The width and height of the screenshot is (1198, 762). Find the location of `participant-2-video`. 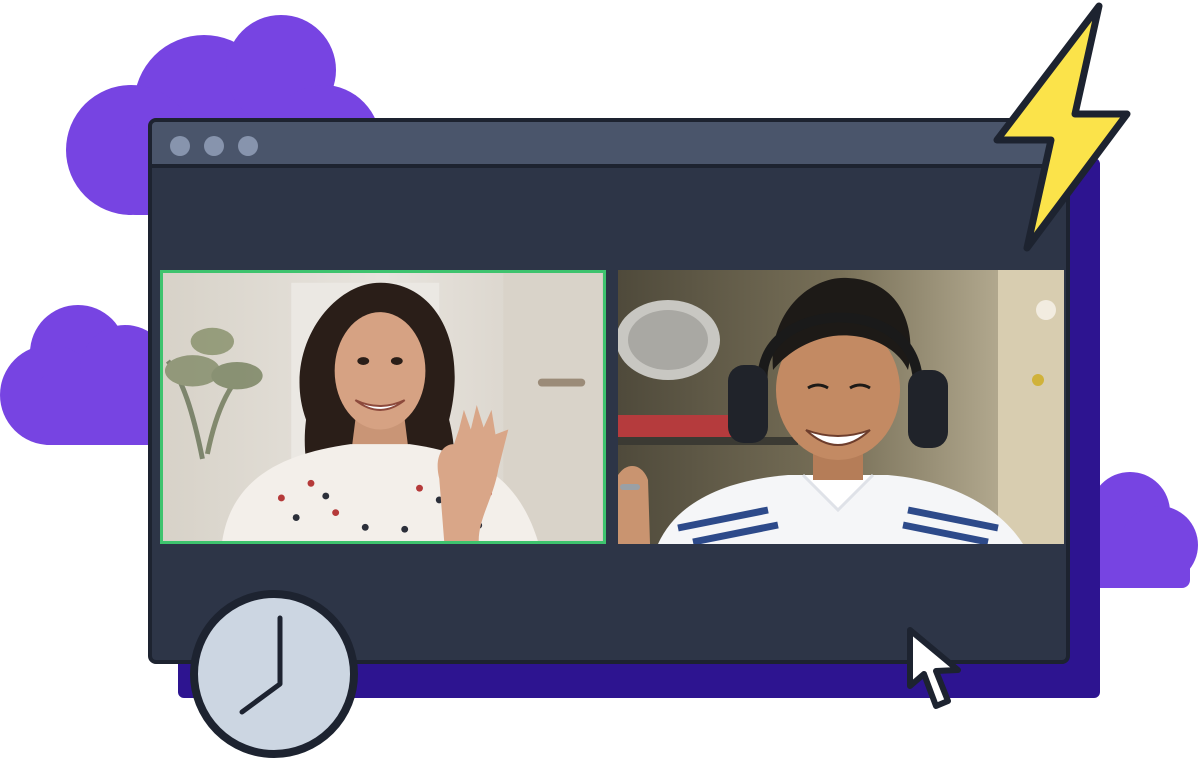

participant-2-video is located at coordinates (841, 407).